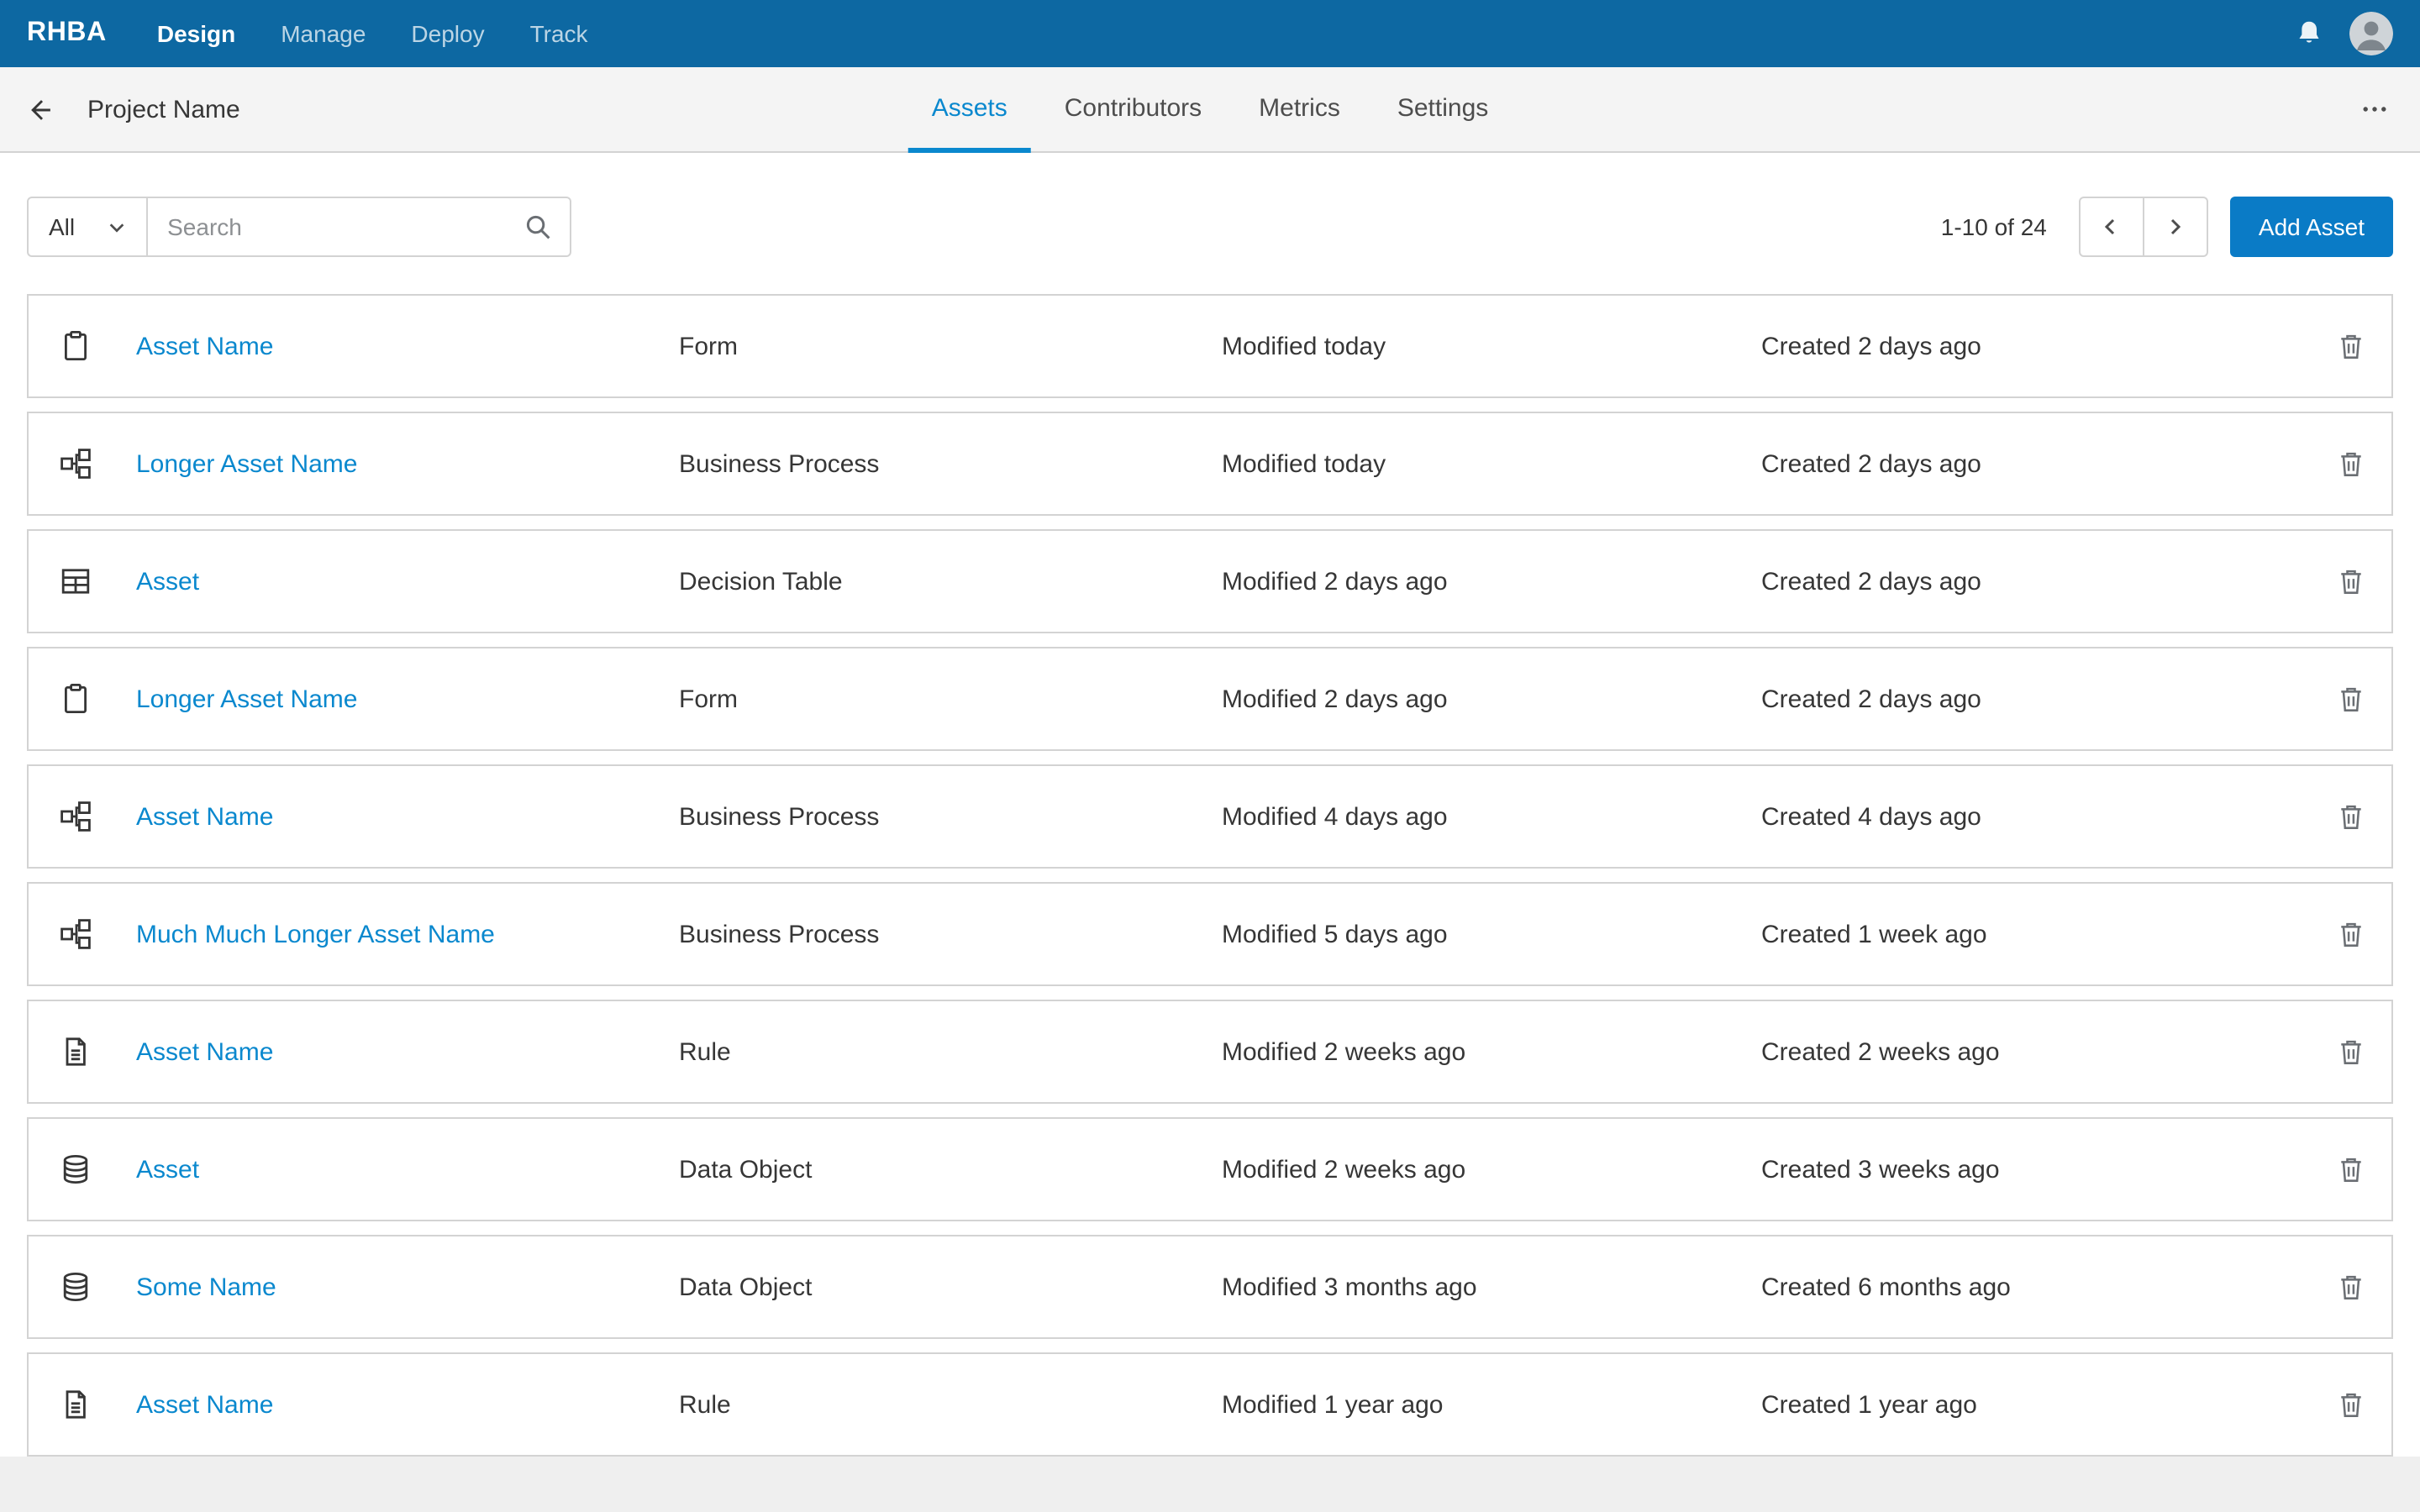 The image size is (2420, 1512). I want to click on chevron-down-icon, so click(116, 227).